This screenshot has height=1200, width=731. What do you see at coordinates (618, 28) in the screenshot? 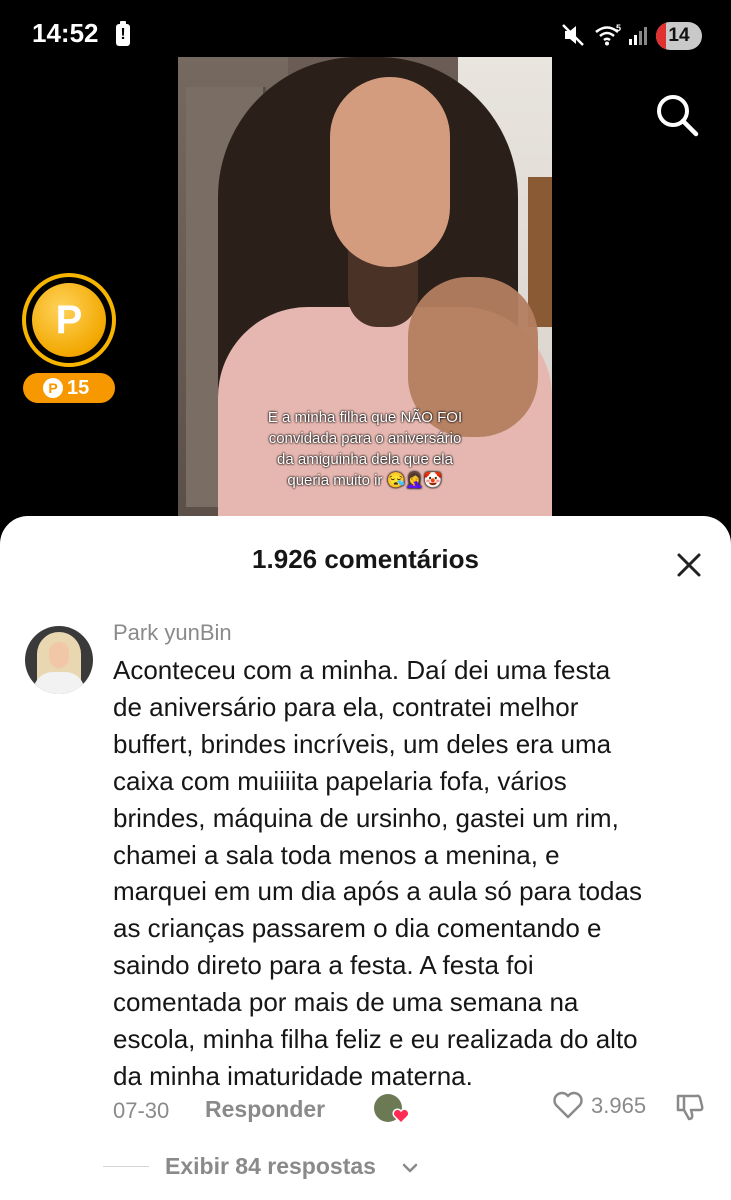
I see `svg-text: 5` at bounding box center [618, 28].